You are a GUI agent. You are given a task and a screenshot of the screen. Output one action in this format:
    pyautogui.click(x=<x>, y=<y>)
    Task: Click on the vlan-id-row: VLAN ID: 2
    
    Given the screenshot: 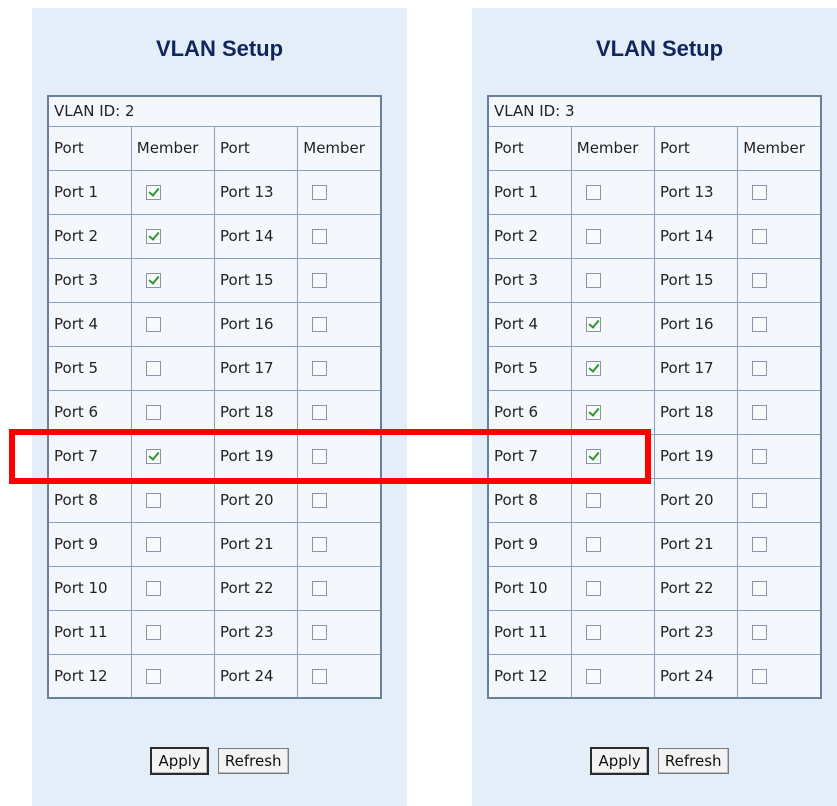 What is the action you would take?
    pyautogui.click(x=214, y=111)
    